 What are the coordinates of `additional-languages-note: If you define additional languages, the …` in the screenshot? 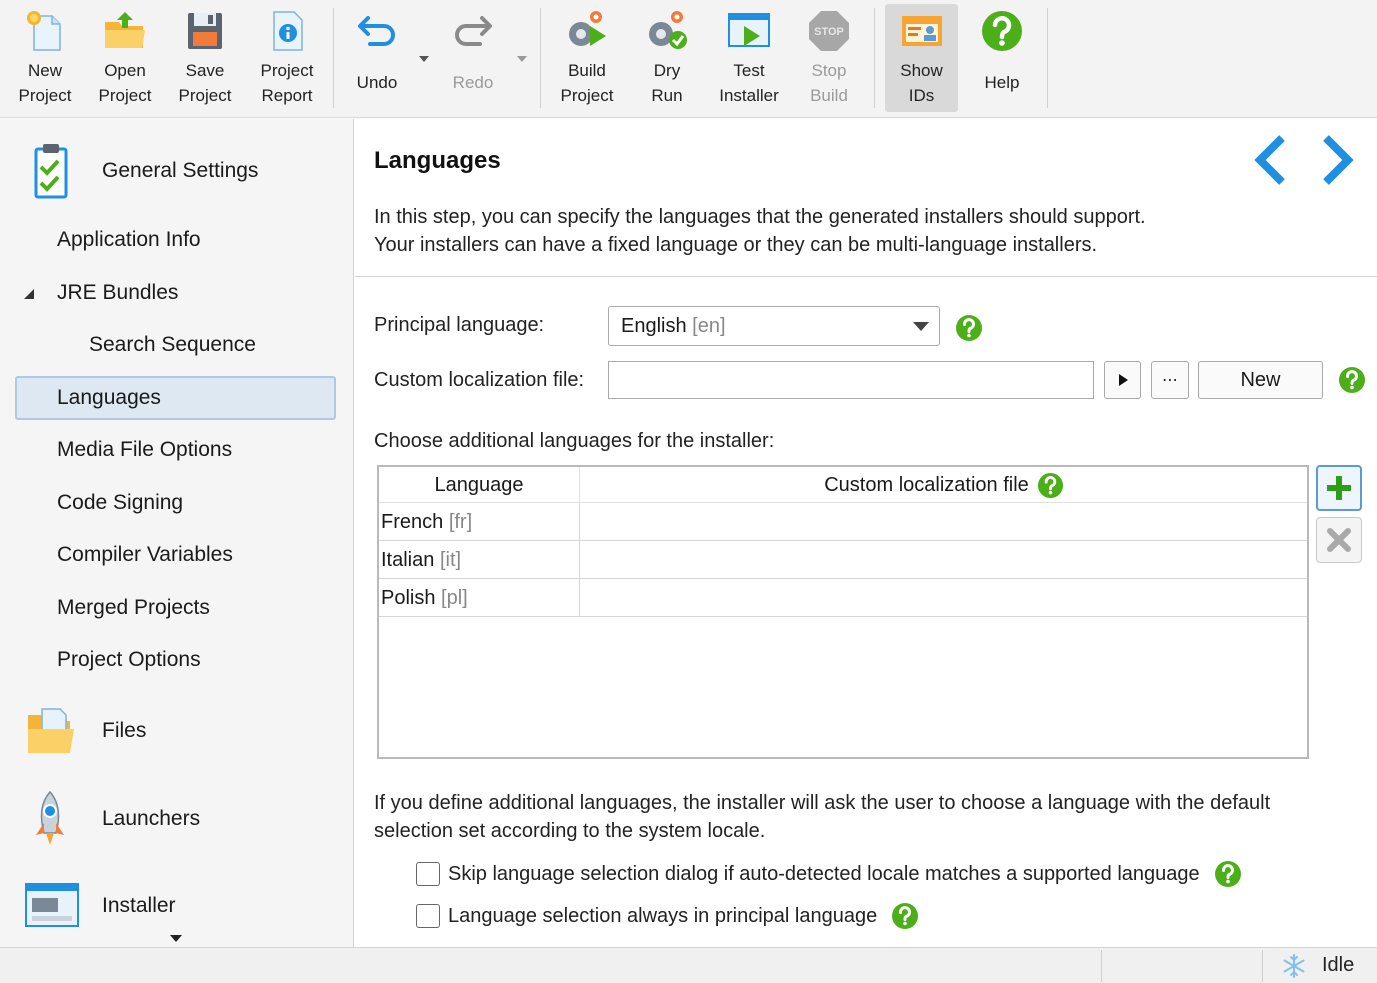 It's located at (864, 817).